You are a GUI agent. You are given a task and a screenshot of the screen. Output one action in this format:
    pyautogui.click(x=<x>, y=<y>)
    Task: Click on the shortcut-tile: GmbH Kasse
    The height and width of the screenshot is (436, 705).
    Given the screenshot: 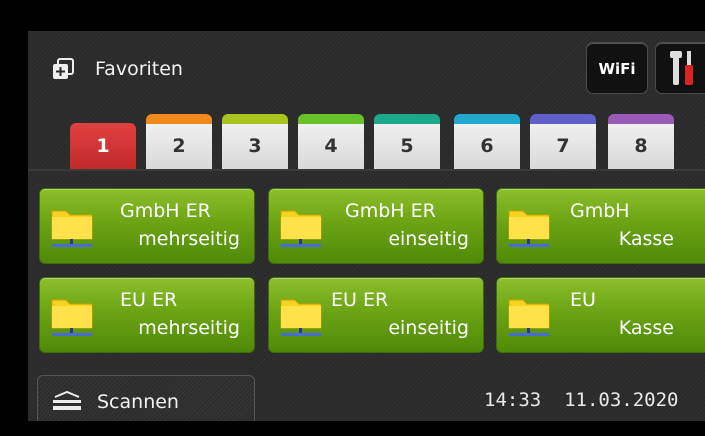 What is the action you would take?
    pyautogui.click(x=600, y=226)
    